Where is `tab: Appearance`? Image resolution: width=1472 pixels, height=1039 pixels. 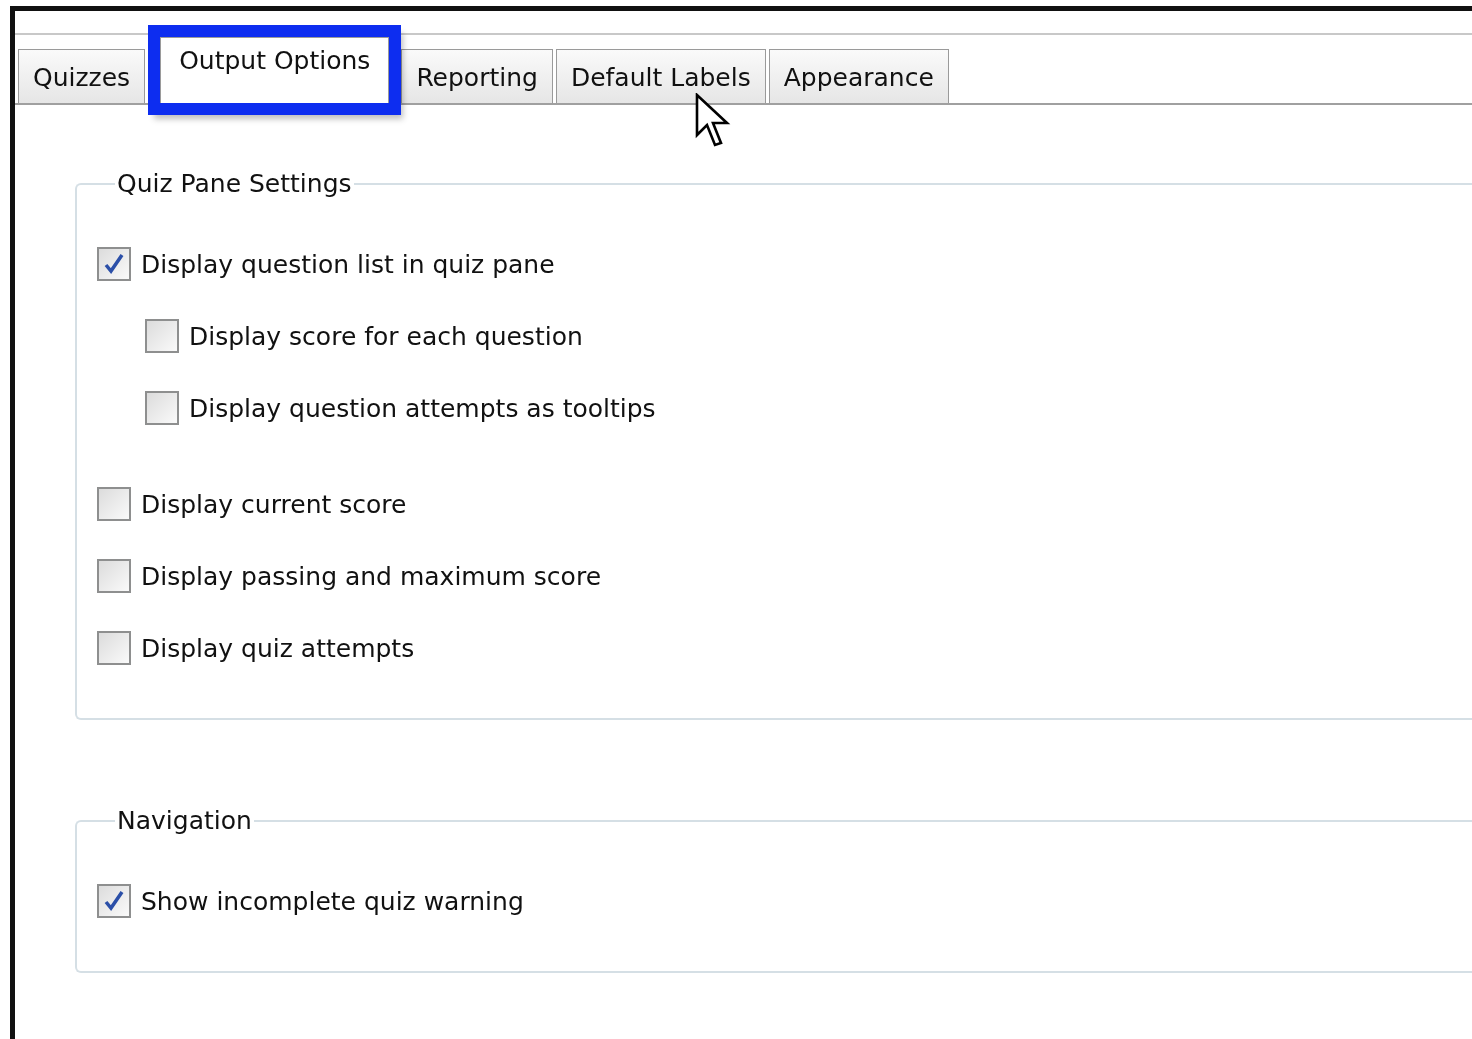
tab: Appearance is located at coordinates (858, 76).